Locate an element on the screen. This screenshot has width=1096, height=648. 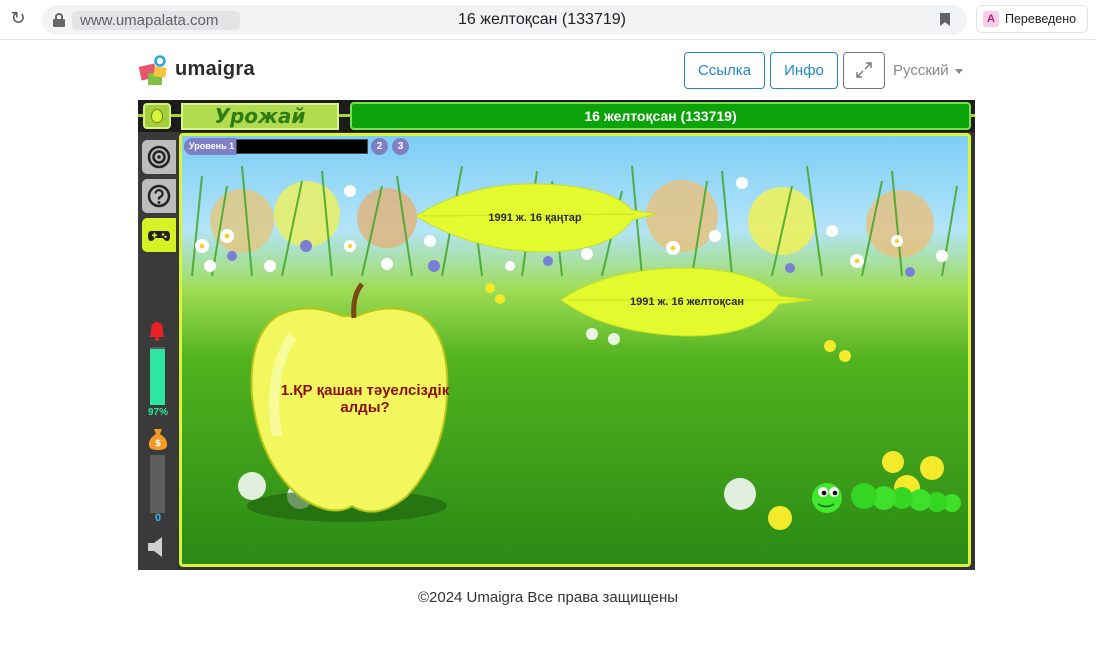
level-2-indicator: 2 is located at coordinates (379, 146).